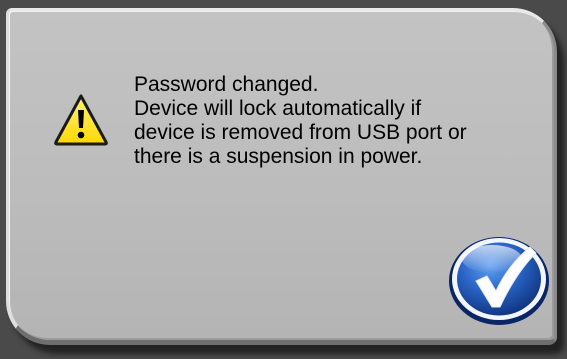 The height and width of the screenshot is (359, 567). Describe the element at coordinates (499, 279) in the screenshot. I see `confirm-button` at that location.